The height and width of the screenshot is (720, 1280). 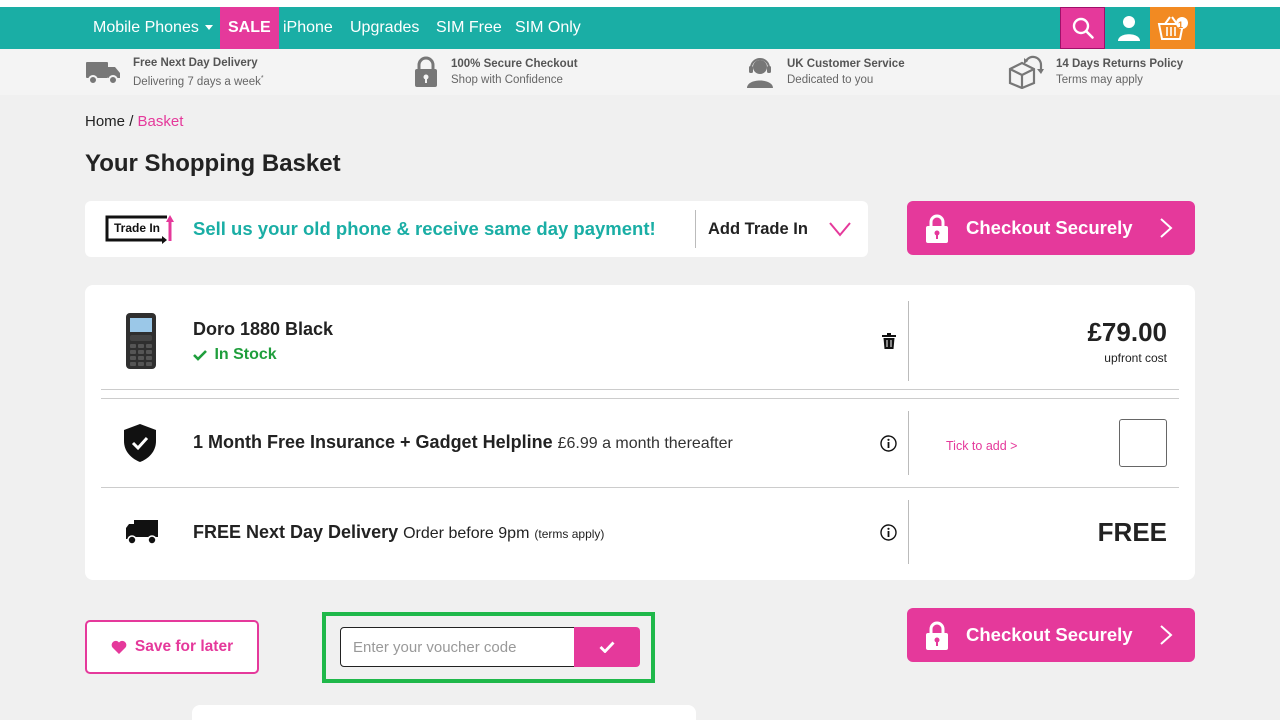 I want to click on basket-button: 1, so click(x=1172, y=28).